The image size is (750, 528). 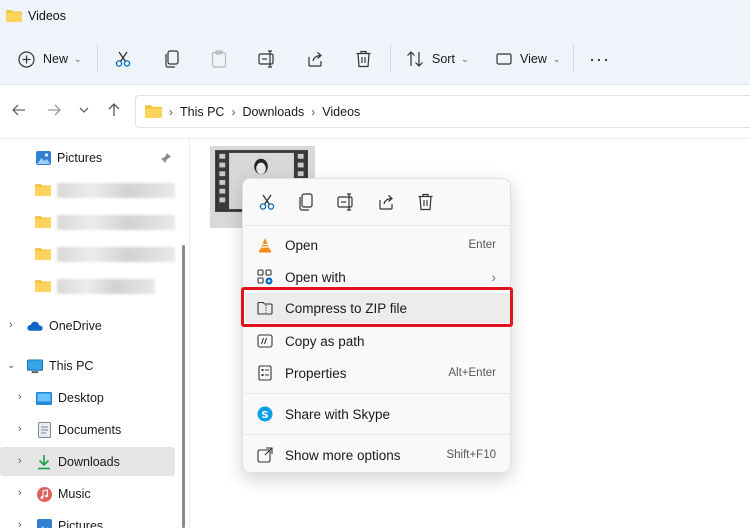 What do you see at coordinates (44, 398) in the screenshot?
I see `desktop-icon` at bounding box center [44, 398].